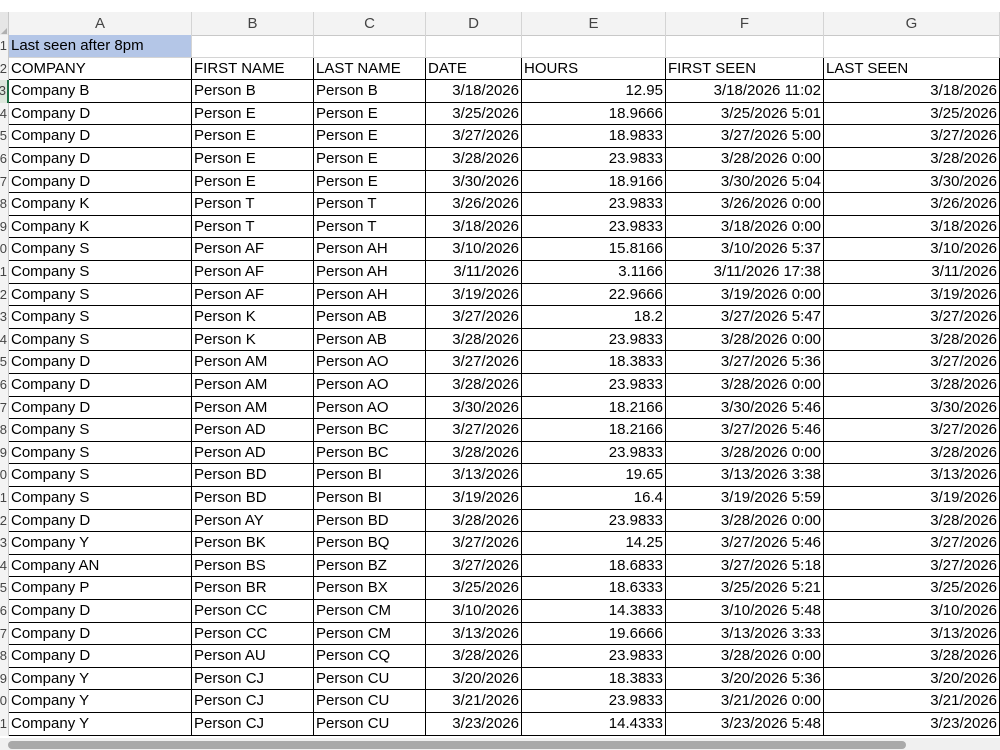 This screenshot has width=1000, height=750. What do you see at coordinates (745, 430) in the screenshot?
I see `data-cell: 3/27/2026 5:46` at bounding box center [745, 430].